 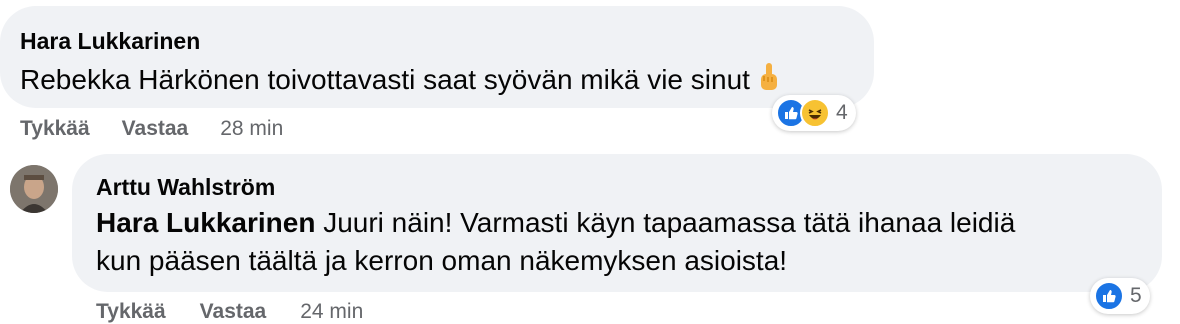 What do you see at coordinates (185, 187) in the screenshot?
I see `comment-author: Arttu Wahlström` at bounding box center [185, 187].